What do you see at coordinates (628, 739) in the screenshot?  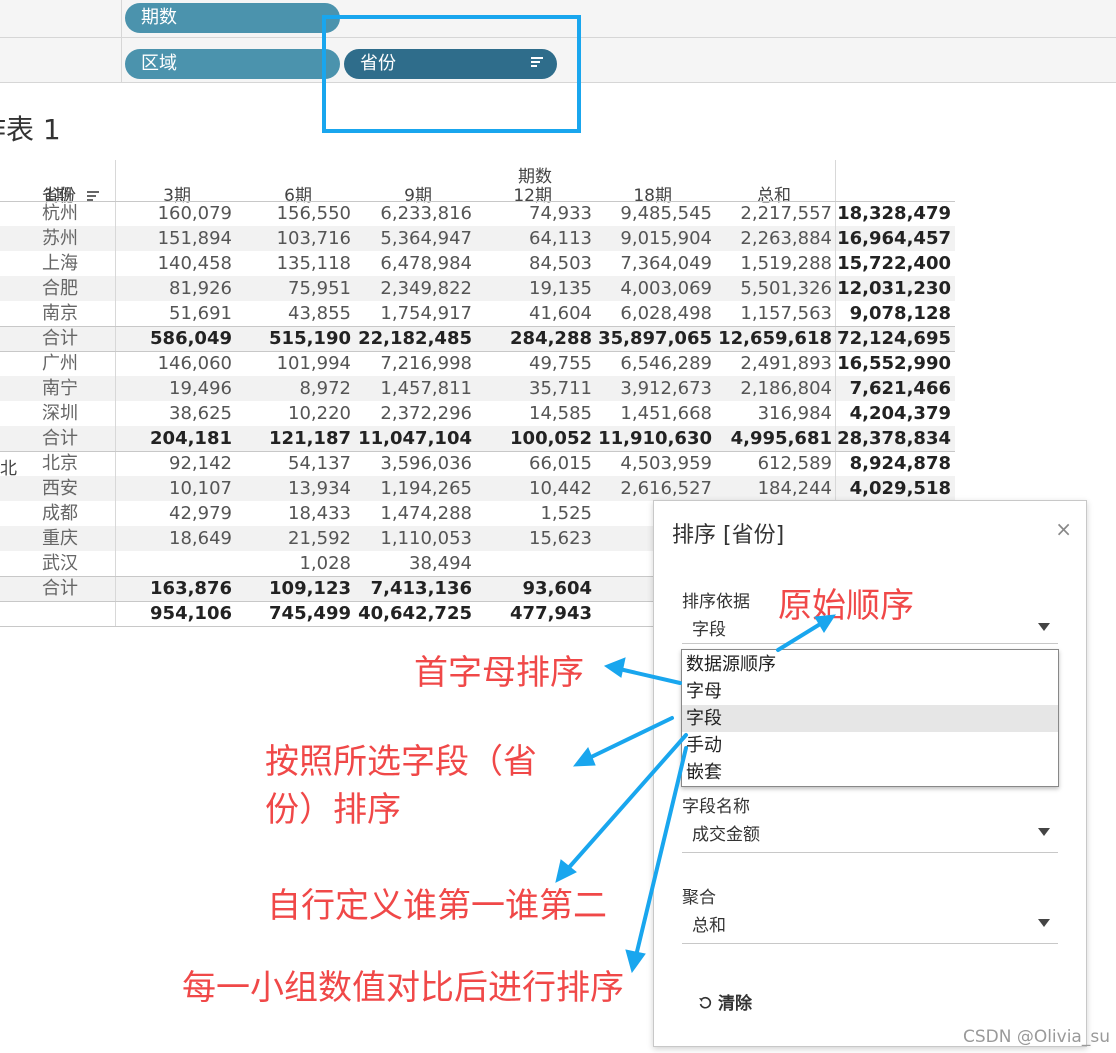 I see `arrow-by-field` at bounding box center [628, 739].